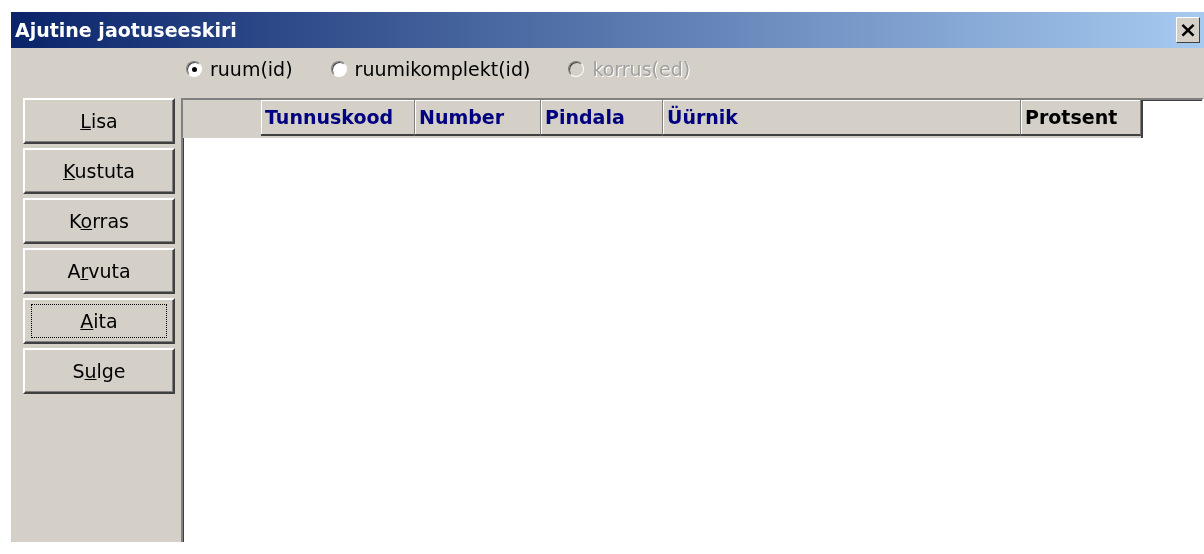 This screenshot has width=1204, height=554. I want to click on radio-option: ruum(id), so click(239, 69).